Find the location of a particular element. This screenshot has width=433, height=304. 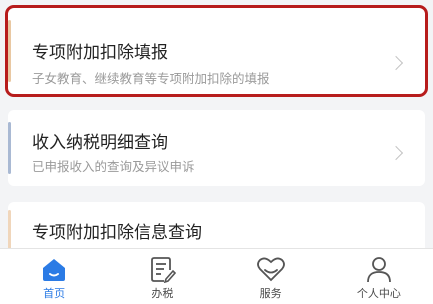

person-icon is located at coordinates (378, 270).